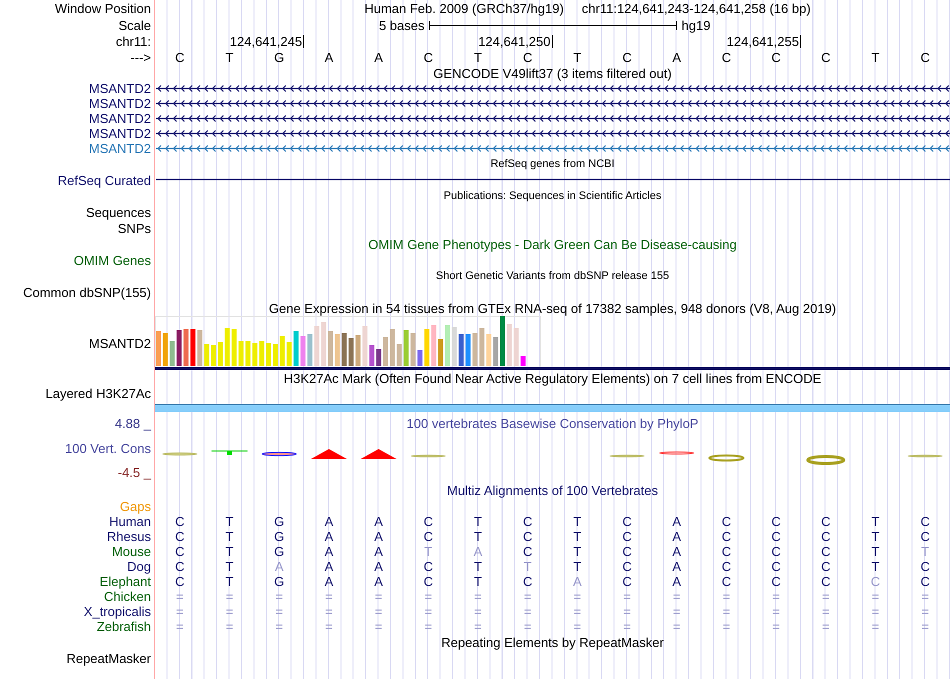  I want to click on track-title: GENCODE V49lift37 (3 items filtered out), so click(552, 73).